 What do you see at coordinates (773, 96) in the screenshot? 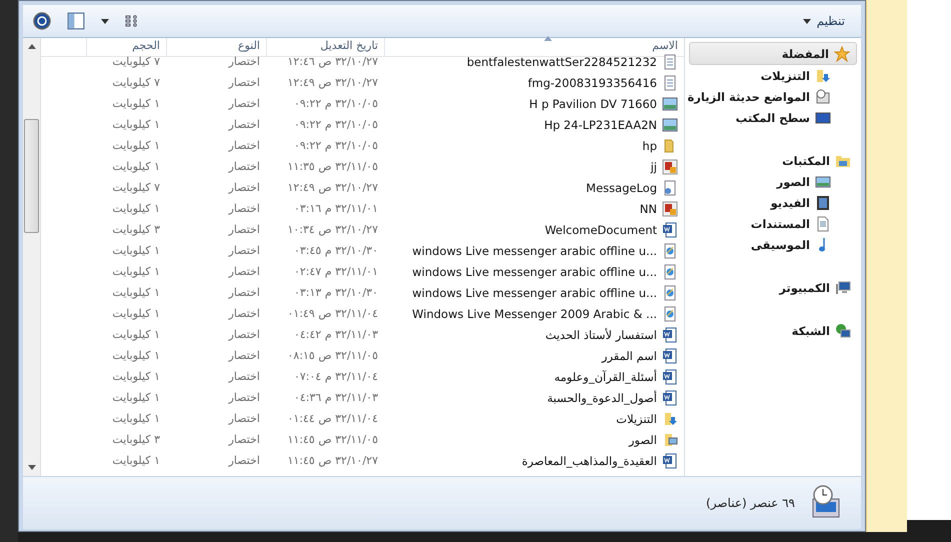
I see `sidebar-item: المواضع حديثة الزيارة` at bounding box center [773, 96].